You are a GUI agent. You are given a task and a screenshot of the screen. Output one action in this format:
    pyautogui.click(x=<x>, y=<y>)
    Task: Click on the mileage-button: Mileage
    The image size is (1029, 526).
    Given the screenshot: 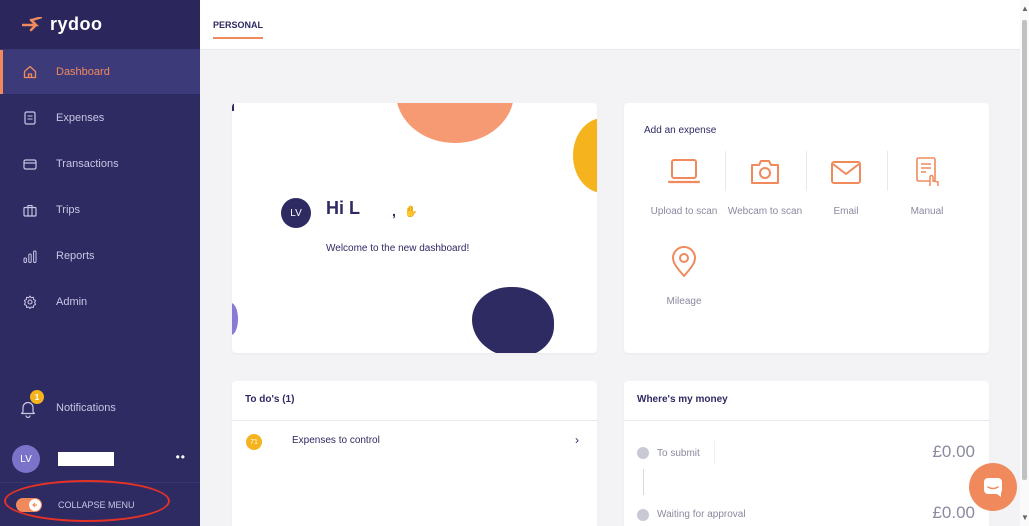 What is the action you would take?
    pyautogui.click(x=684, y=276)
    